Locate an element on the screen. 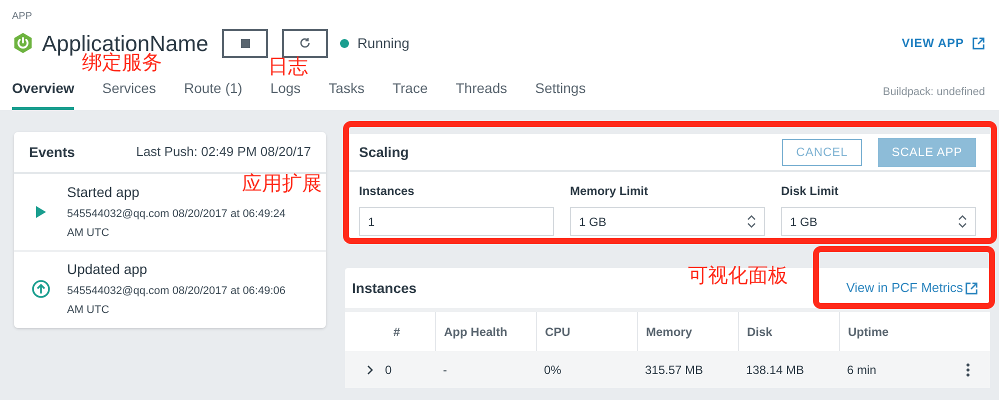 The image size is (999, 400). annotation-text: 应用扩展 is located at coordinates (282, 184).